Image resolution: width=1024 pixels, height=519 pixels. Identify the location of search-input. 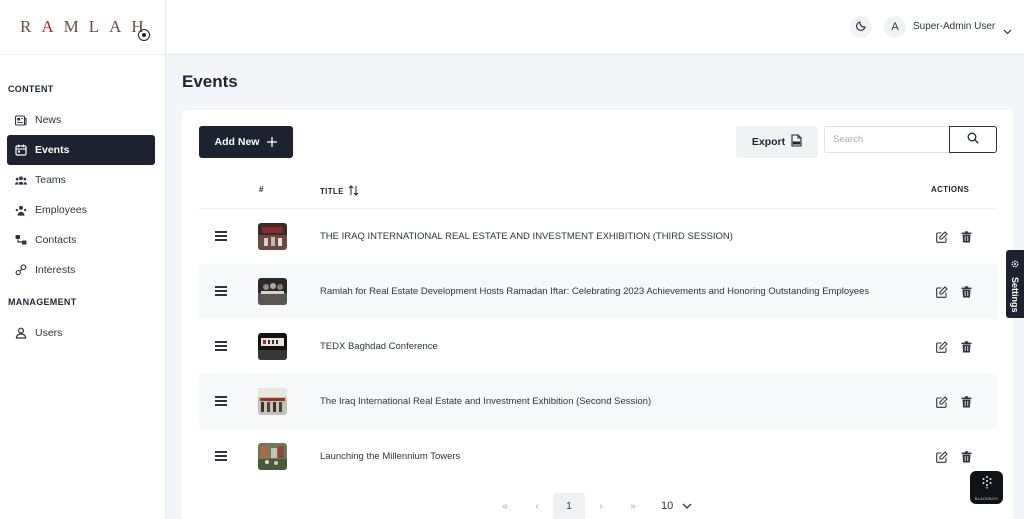
(887, 139).